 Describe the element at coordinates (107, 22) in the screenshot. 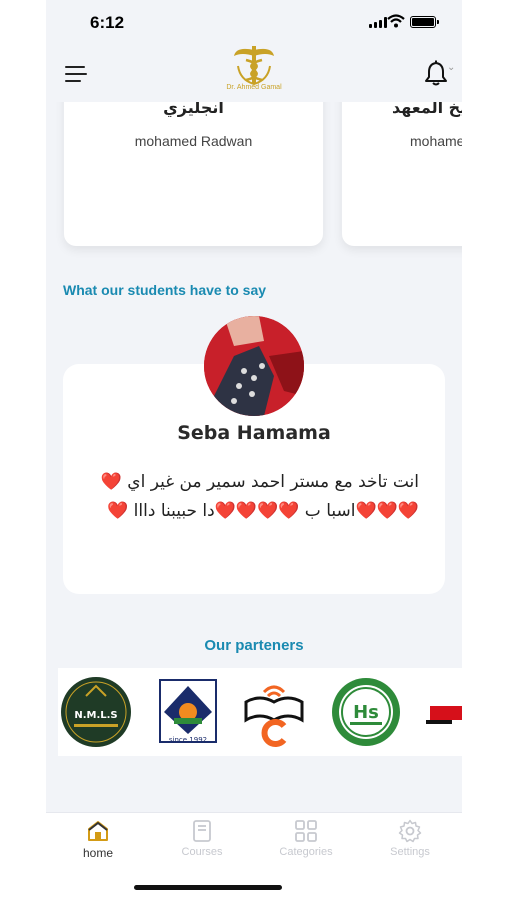

I see `status-time: 6:12` at that location.